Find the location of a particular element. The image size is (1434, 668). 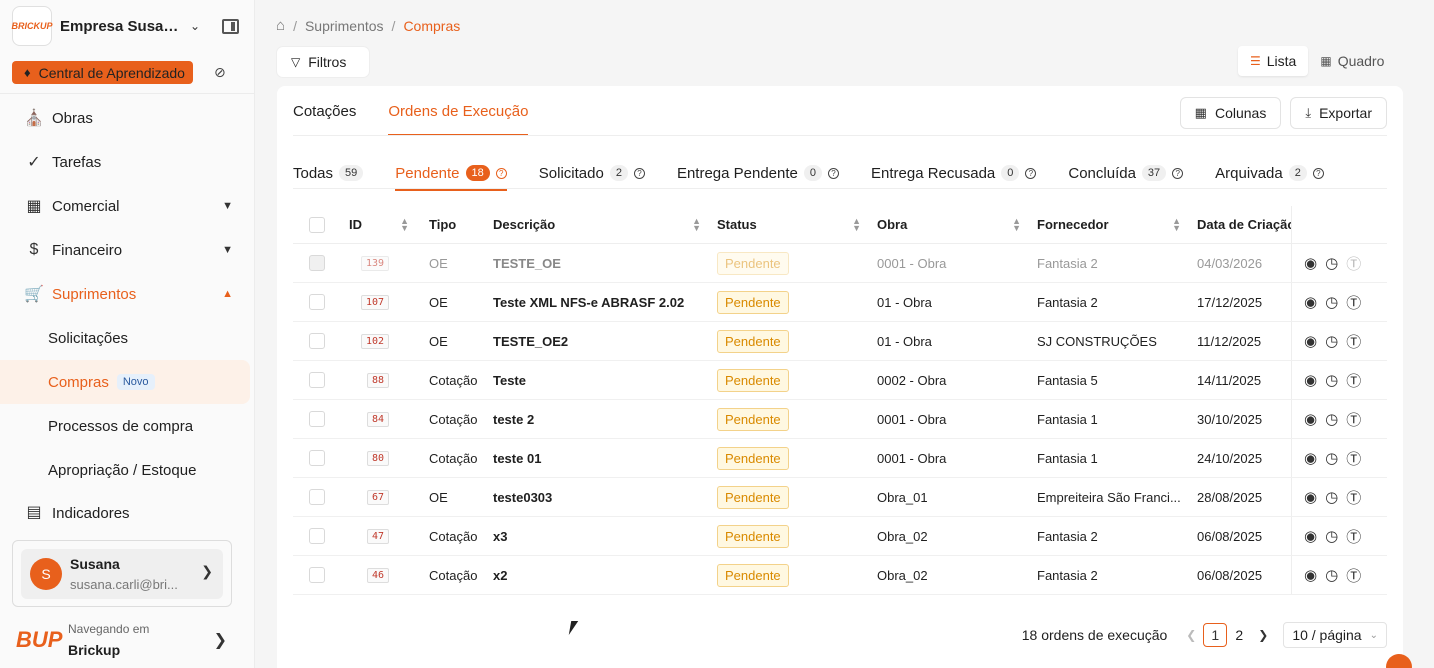

eye-off-icon: ⊘ is located at coordinates (220, 72).